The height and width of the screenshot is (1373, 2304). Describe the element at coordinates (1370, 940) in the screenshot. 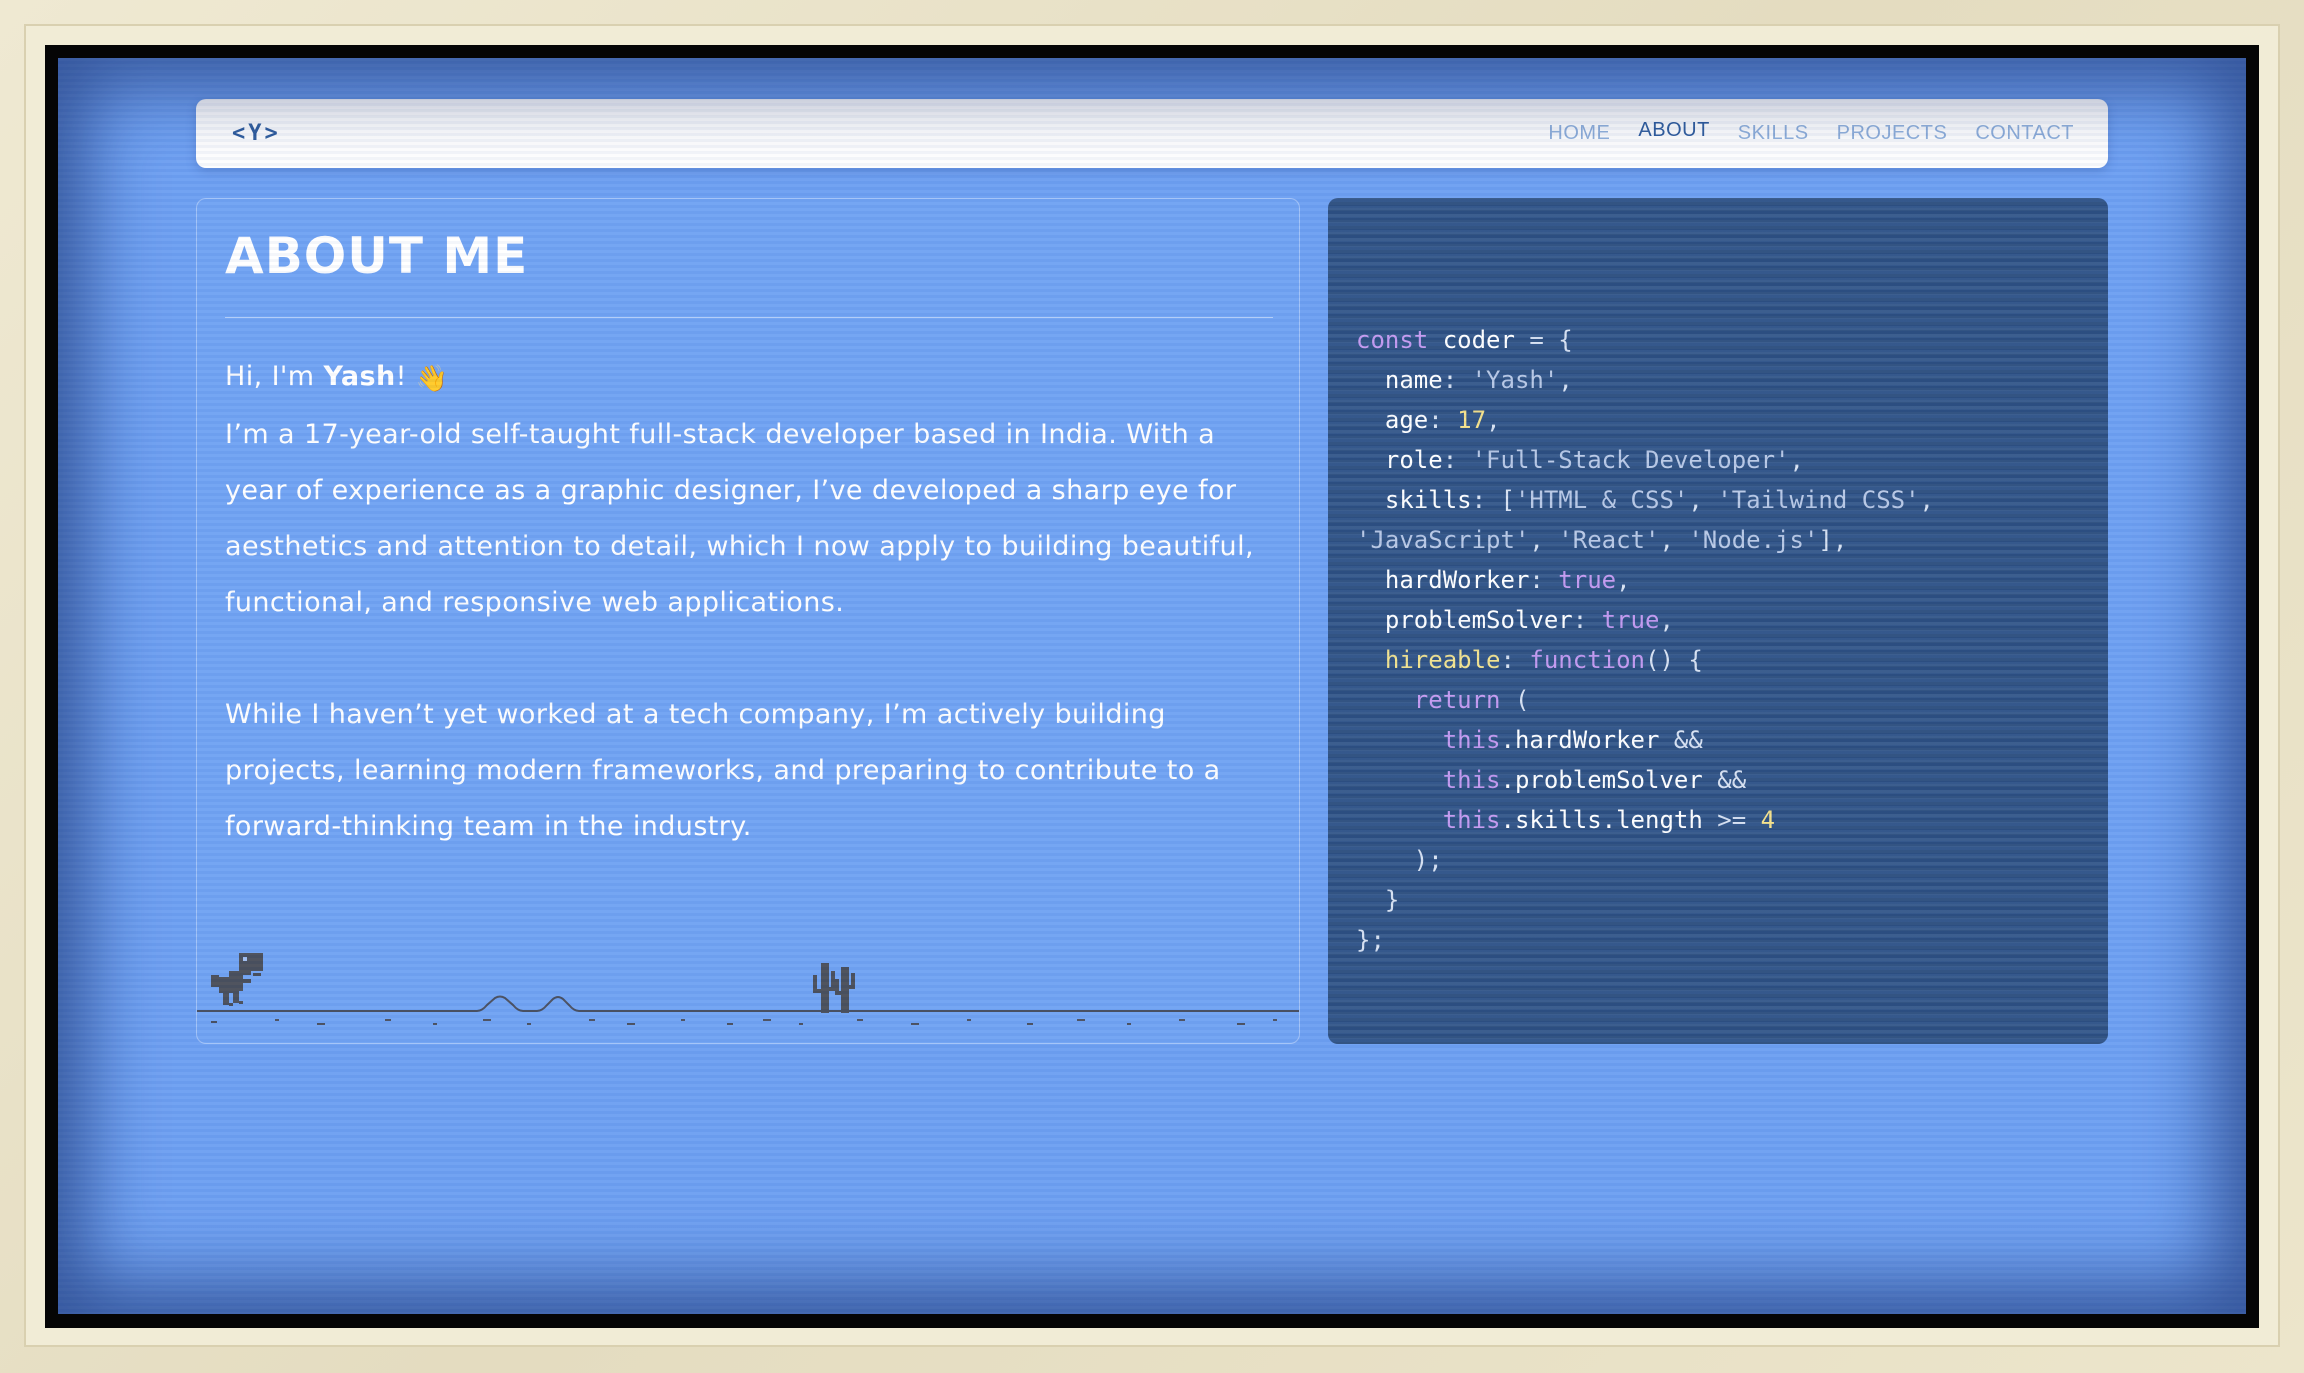

I see `code-token: };` at that location.